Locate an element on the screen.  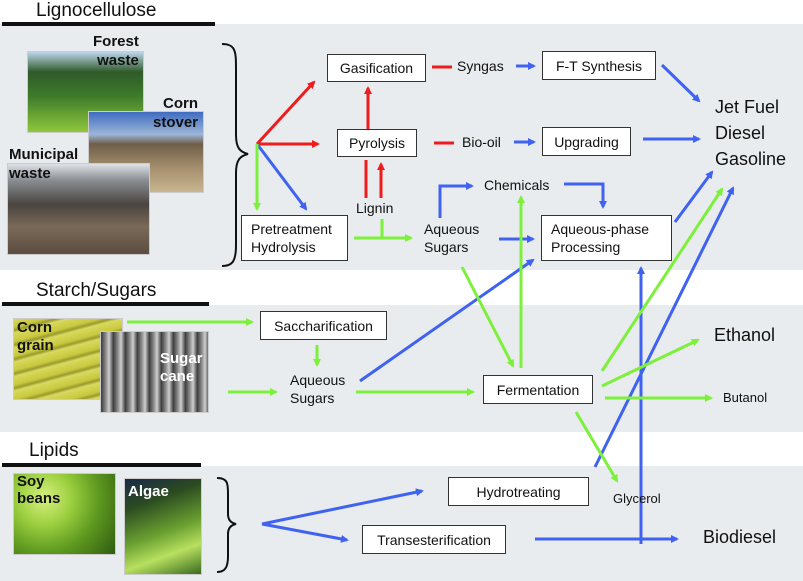
arrow-lipids-to-hydrotreating is located at coordinates (342, 507).